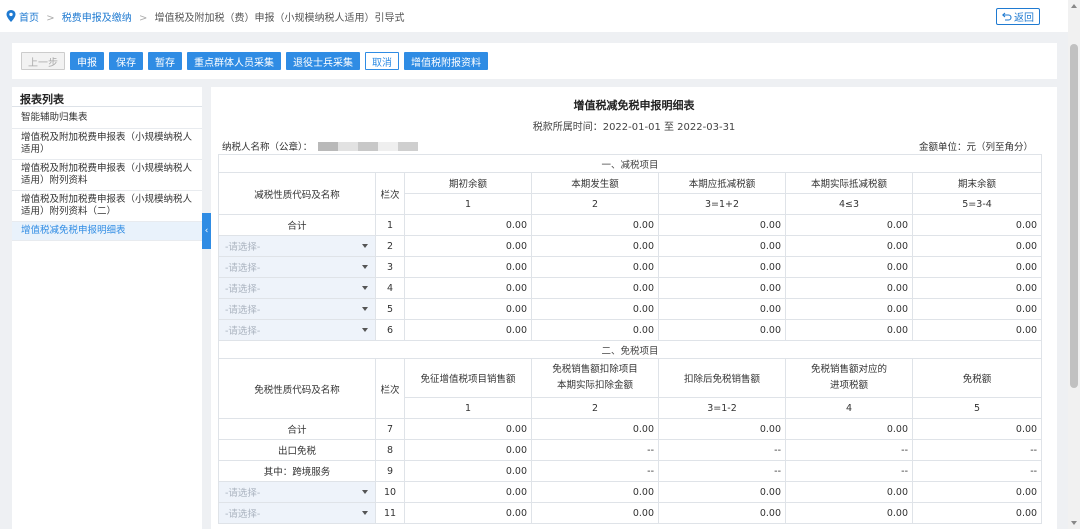 Image resolution: width=1080 pixels, height=529 pixels. I want to click on report-item-main-return: 增值税及附加税费申报表（小规模纳税人适用）, so click(107, 144).